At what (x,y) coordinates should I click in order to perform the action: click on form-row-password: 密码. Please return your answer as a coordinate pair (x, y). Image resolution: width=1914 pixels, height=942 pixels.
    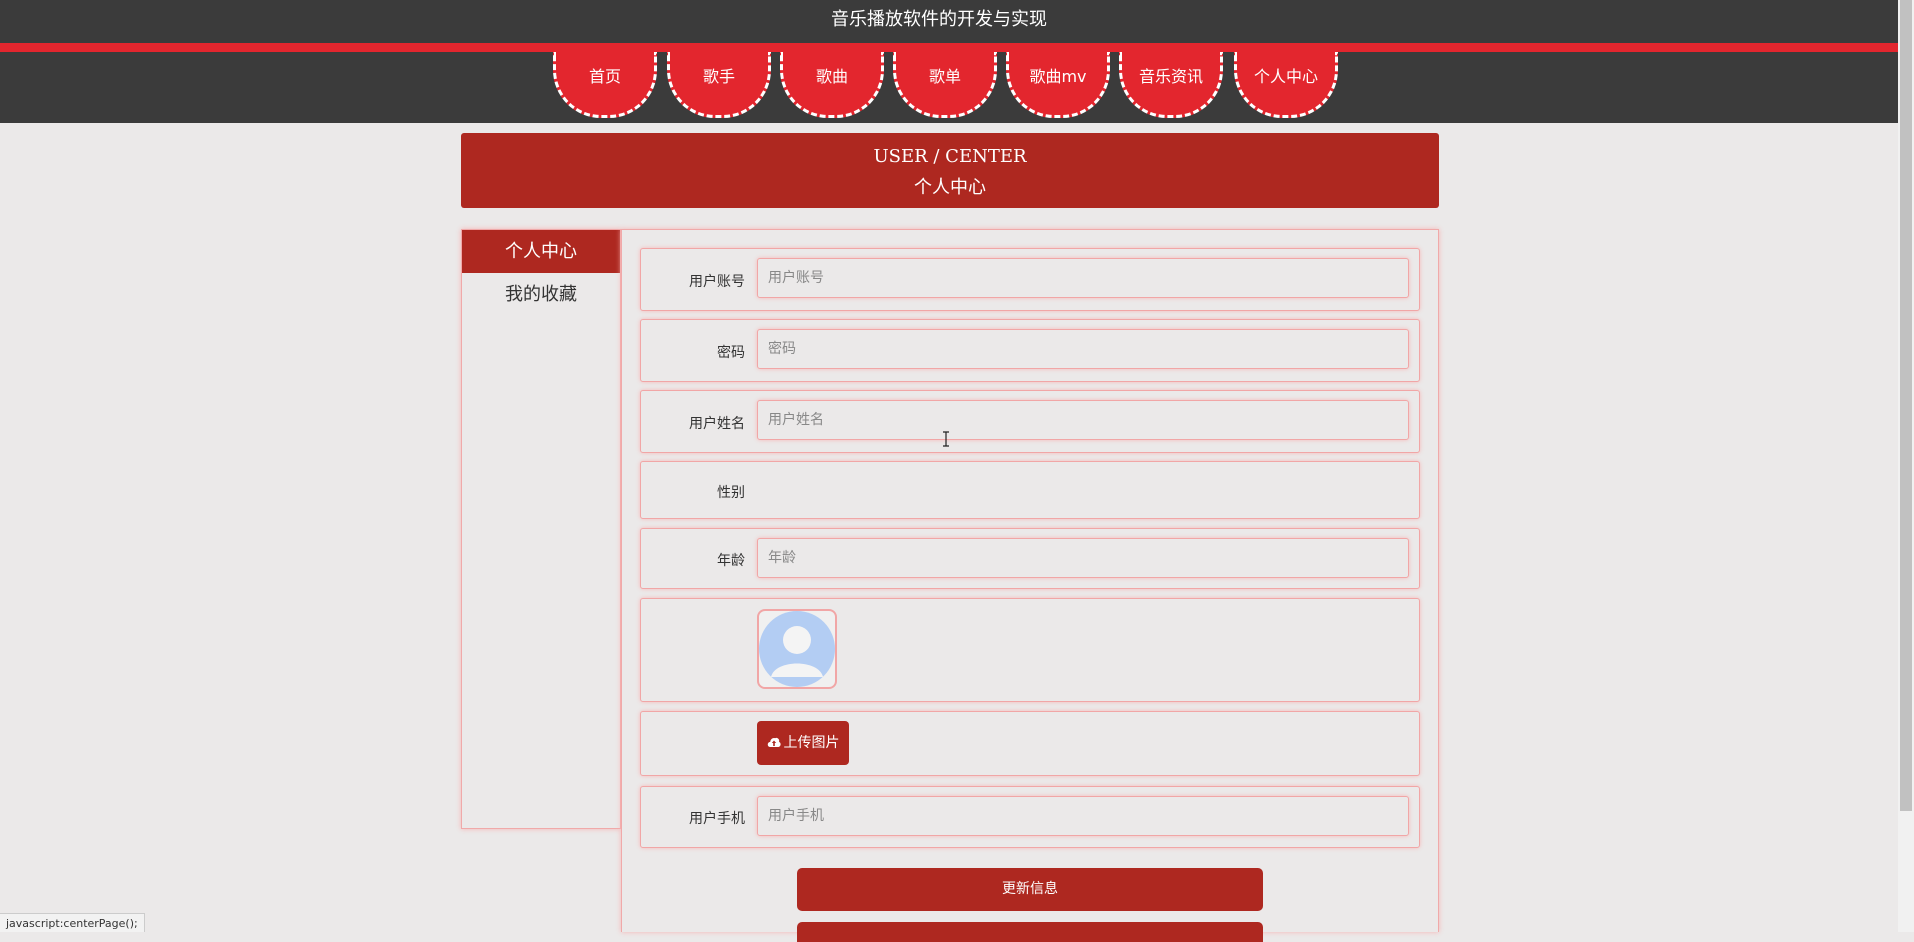
    Looking at the image, I should click on (1030, 350).